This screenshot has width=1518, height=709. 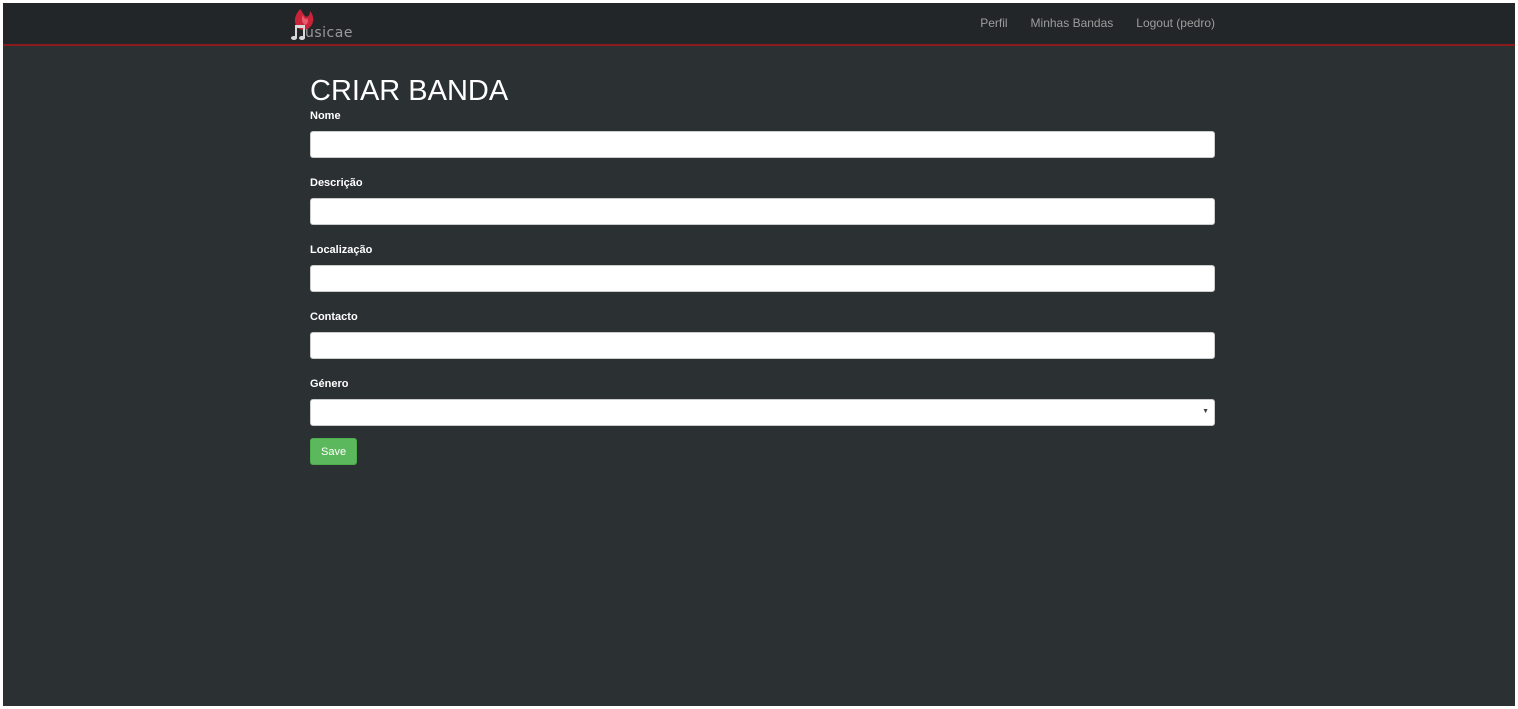 I want to click on genero-select-wrapper: ▼, so click(x=762, y=412).